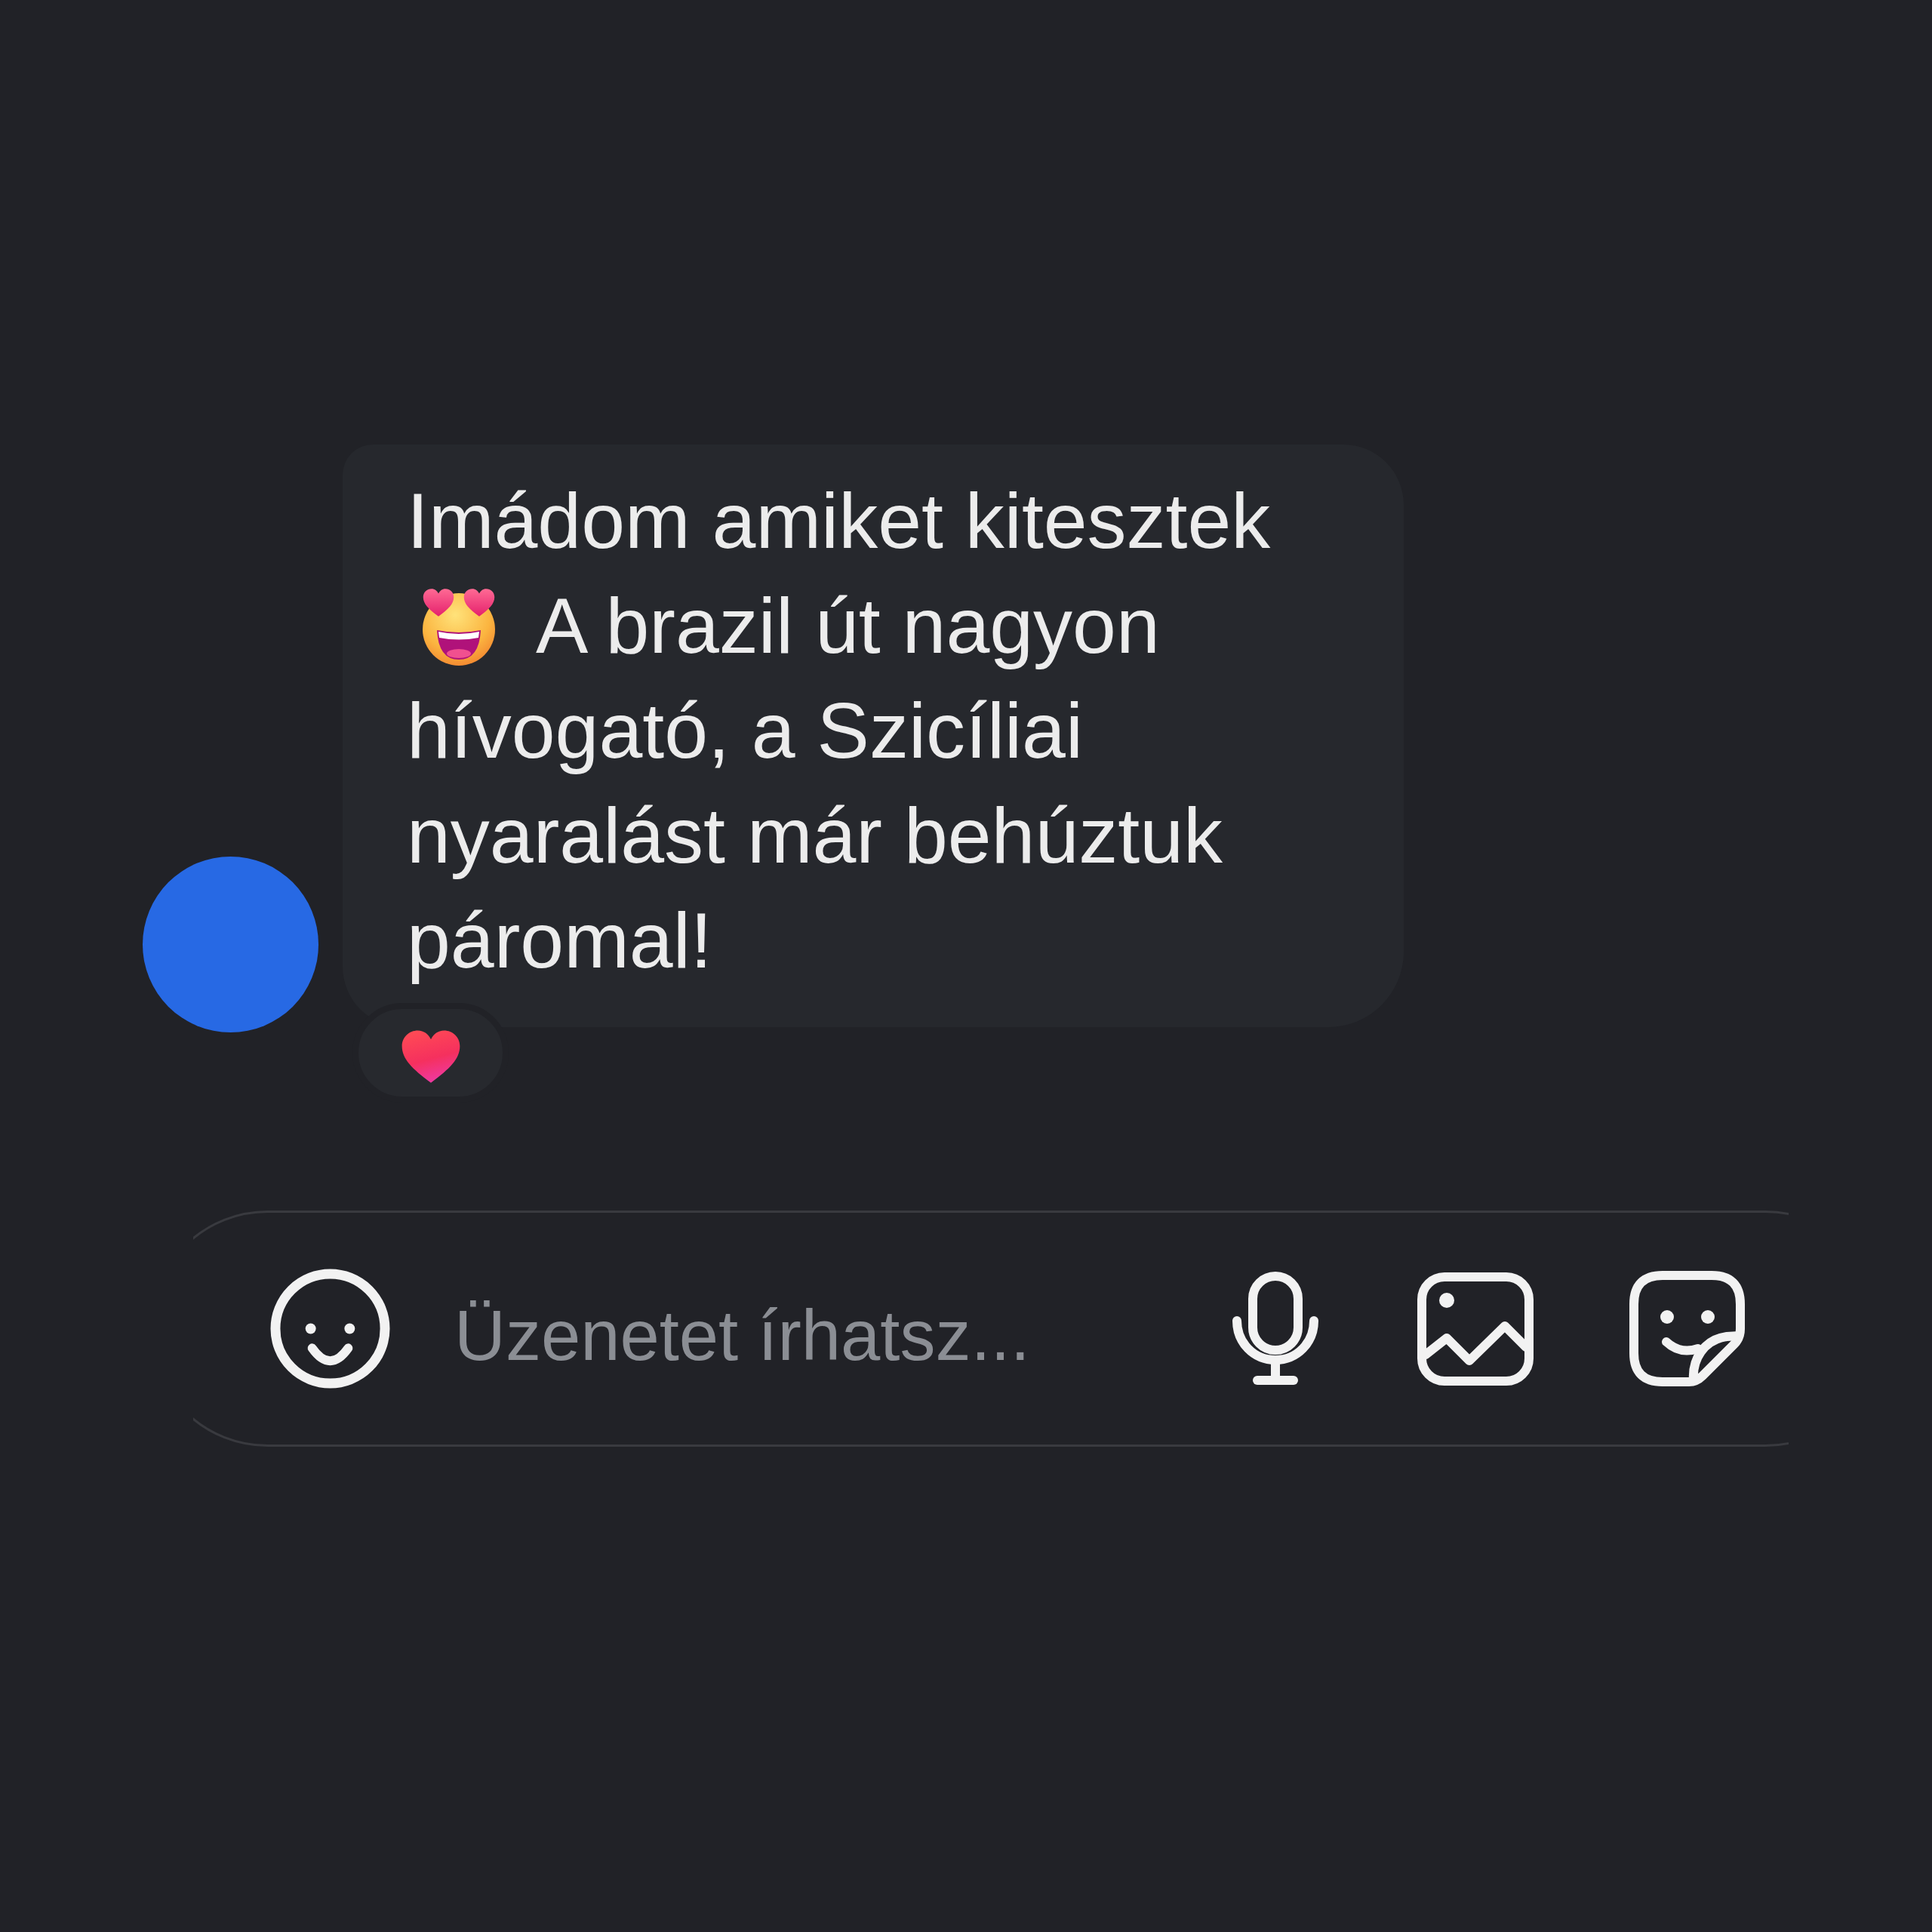 This screenshot has height=1932, width=1932. What do you see at coordinates (1475, 1328) in the screenshot?
I see `image-icon` at bounding box center [1475, 1328].